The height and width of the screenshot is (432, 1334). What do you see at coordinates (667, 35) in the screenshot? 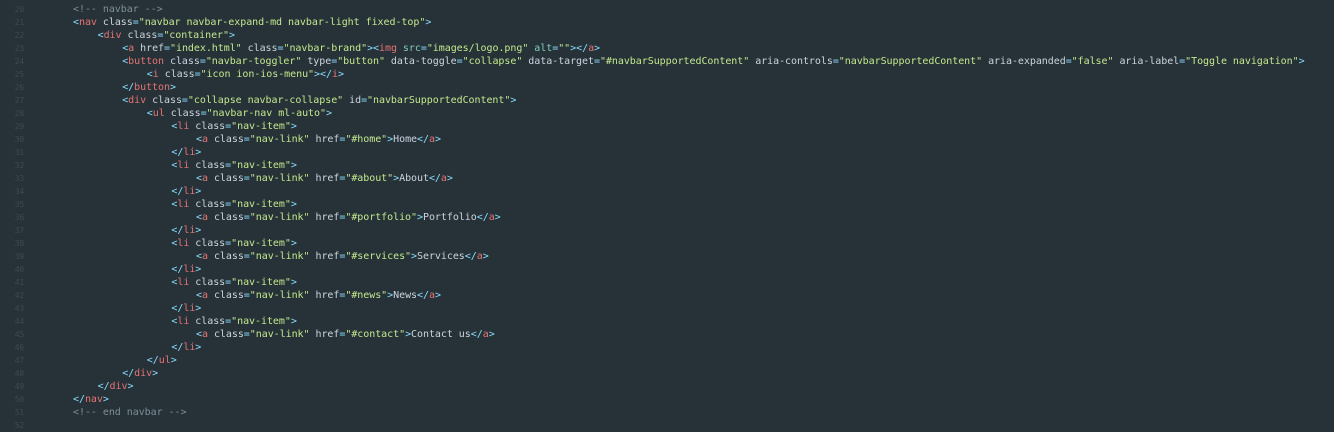
I see `code-line: 22 <div class="container">` at bounding box center [667, 35].